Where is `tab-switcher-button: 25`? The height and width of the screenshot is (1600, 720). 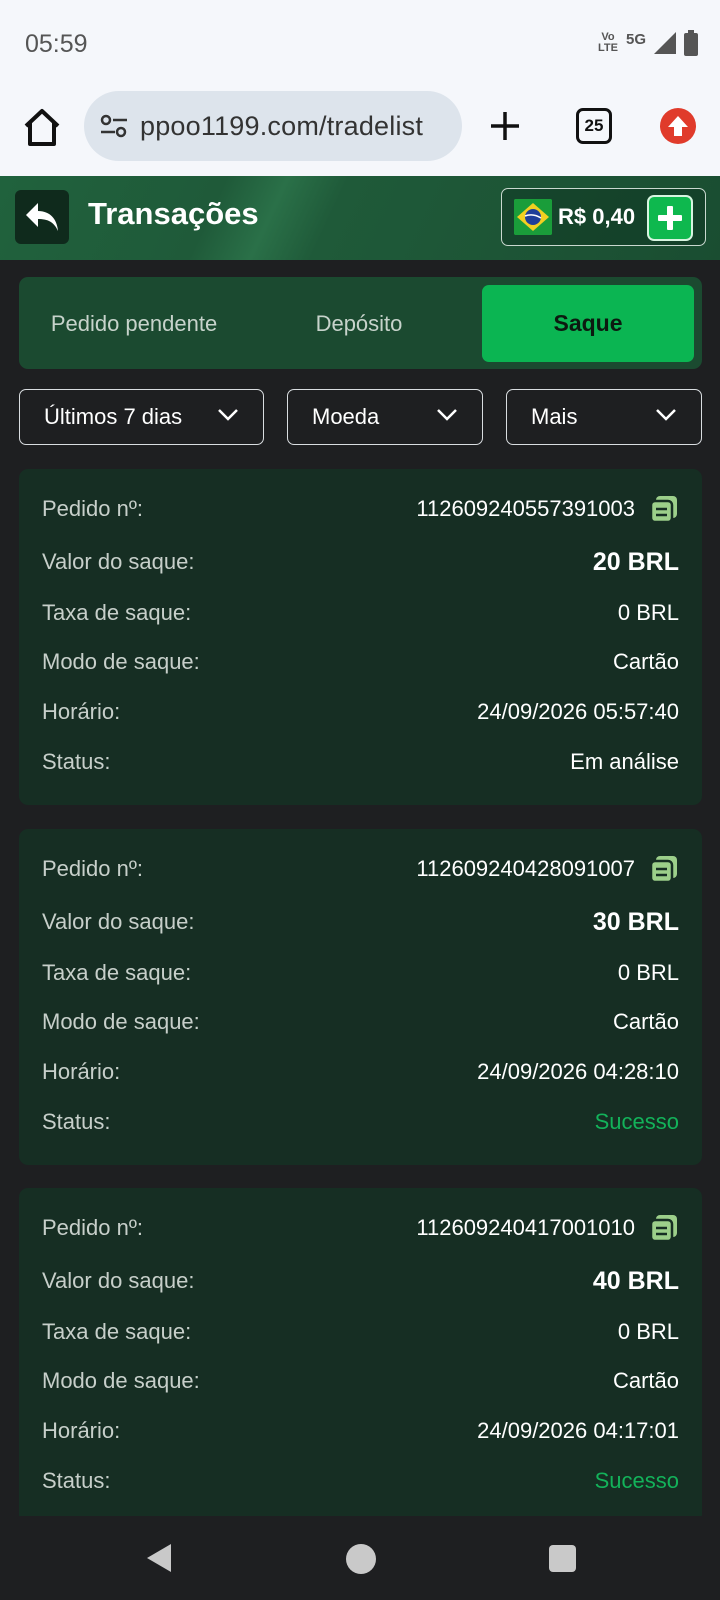
tab-switcher-button: 25 is located at coordinates (594, 126).